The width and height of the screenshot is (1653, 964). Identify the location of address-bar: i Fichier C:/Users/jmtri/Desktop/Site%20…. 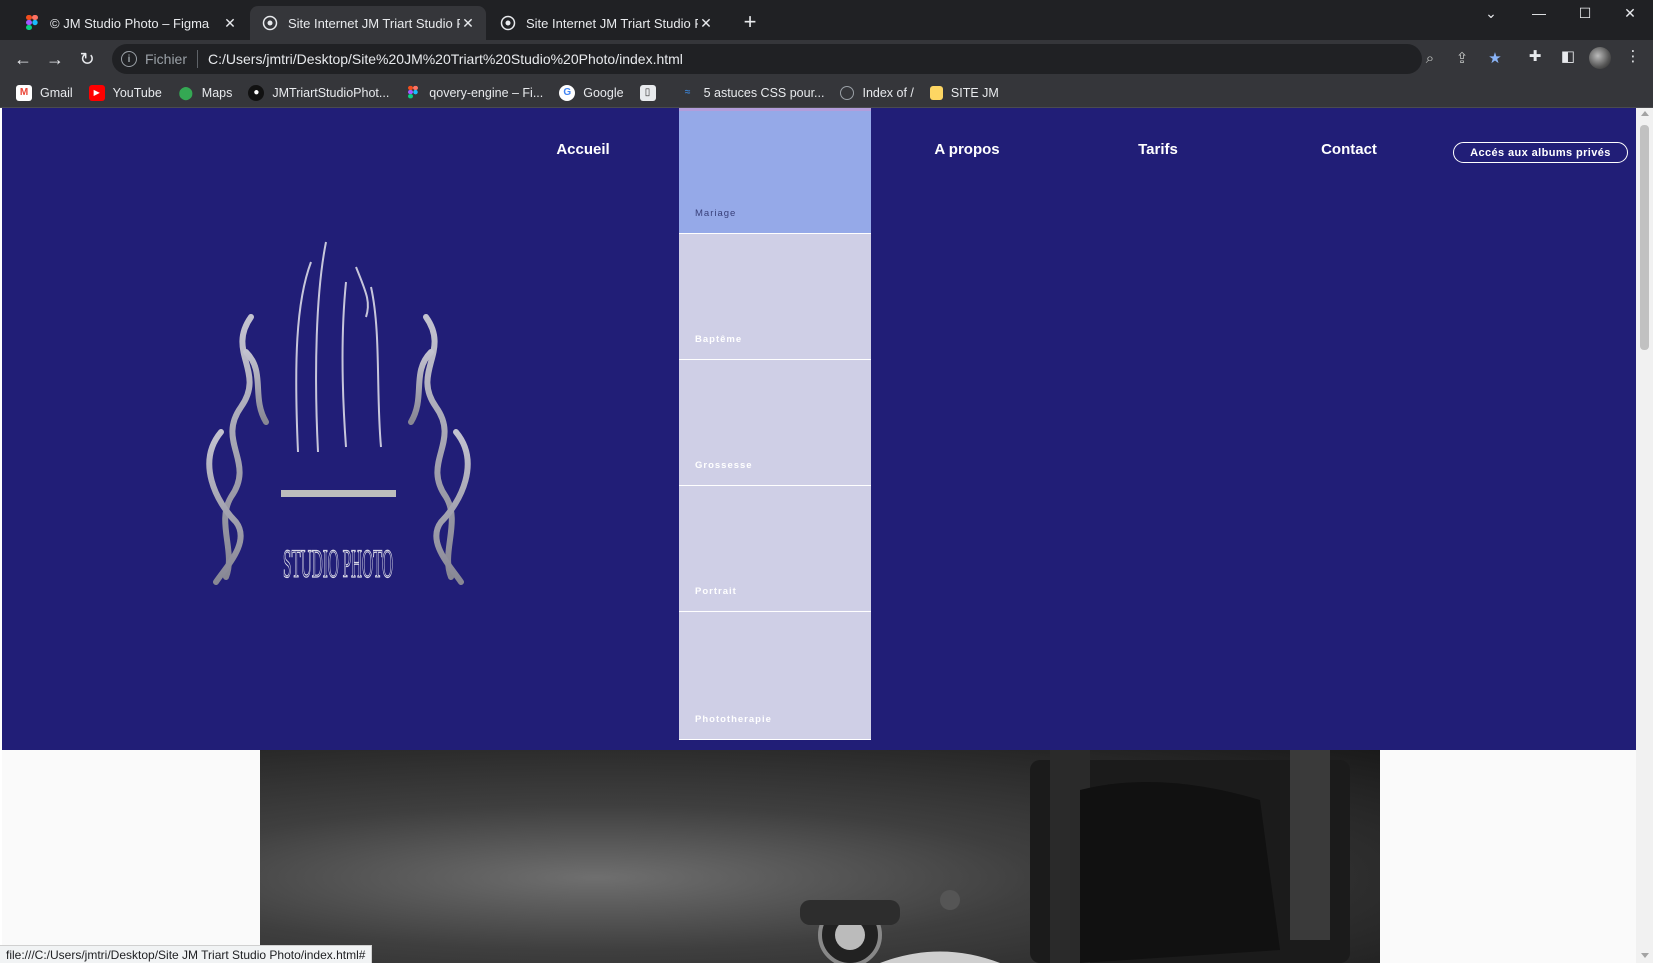
(767, 59).